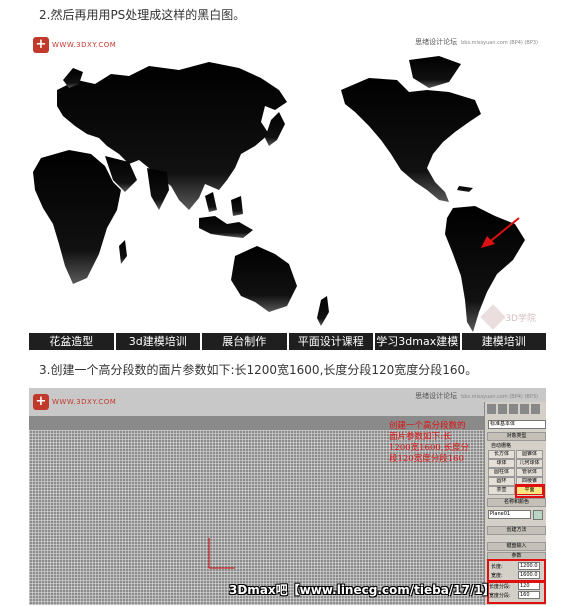 The image size is (570, 607). I want to click on logo-plus-icon: +, so click(41, 402).